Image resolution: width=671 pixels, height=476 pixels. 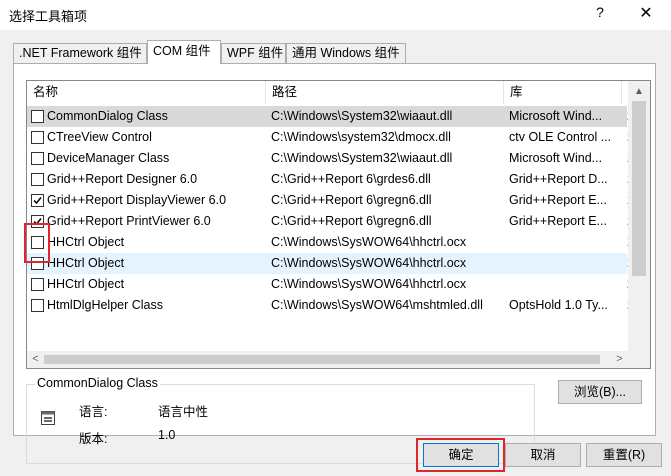 I want to click on cell-name: CommonDialog Class, so click(x=107, y=116).